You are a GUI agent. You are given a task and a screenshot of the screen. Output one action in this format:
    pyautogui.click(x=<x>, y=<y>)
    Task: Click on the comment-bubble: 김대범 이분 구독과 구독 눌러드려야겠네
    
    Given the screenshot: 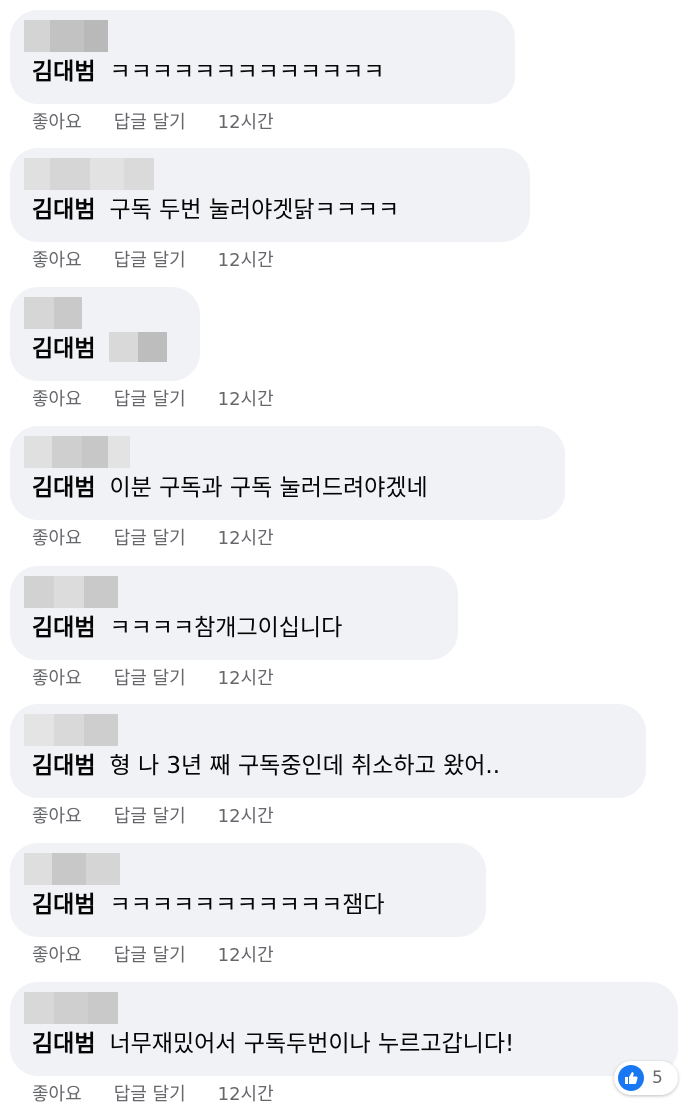 What is the action you would take?
    pyautogui.click(x=287, y=473)
    